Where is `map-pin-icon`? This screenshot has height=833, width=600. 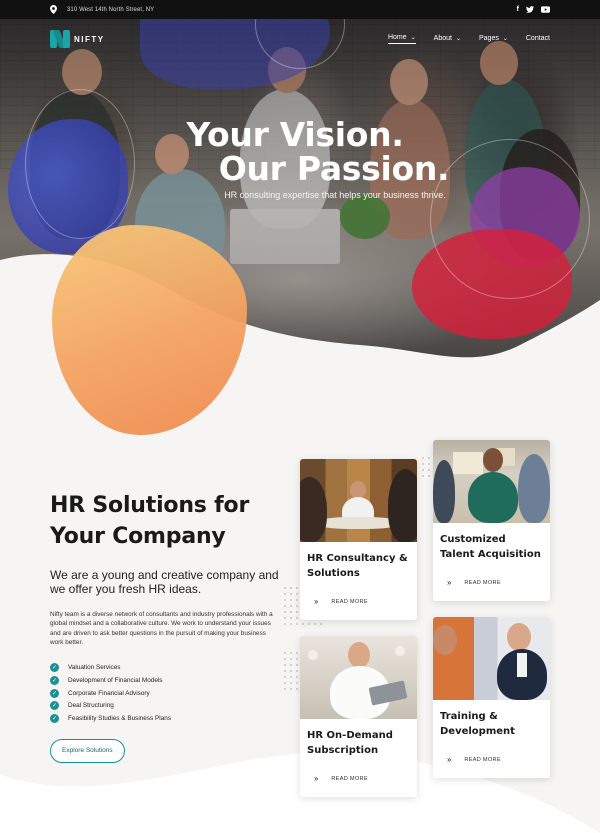 map-pin-icon is located at coordinates (53, 9).